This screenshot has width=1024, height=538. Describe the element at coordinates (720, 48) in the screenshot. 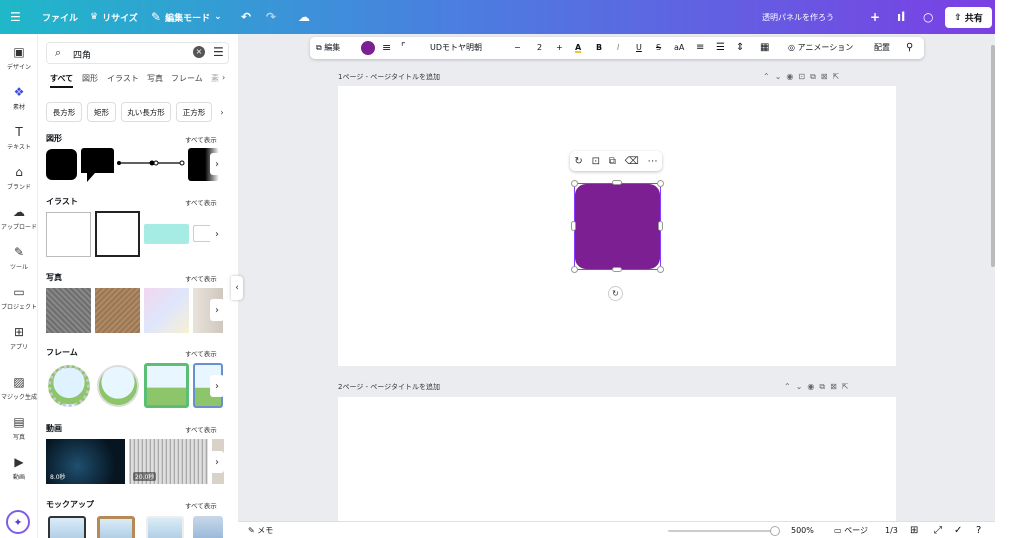

I see `list-icon: ☰` at that location.